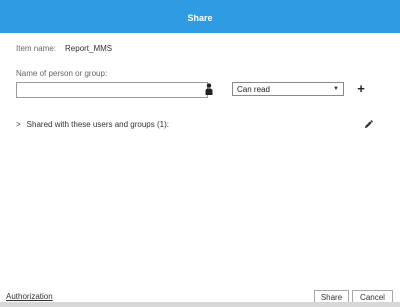  Describe the element at coordinates (361, 88) in the screenshot. I see `add-button: +` at that location.